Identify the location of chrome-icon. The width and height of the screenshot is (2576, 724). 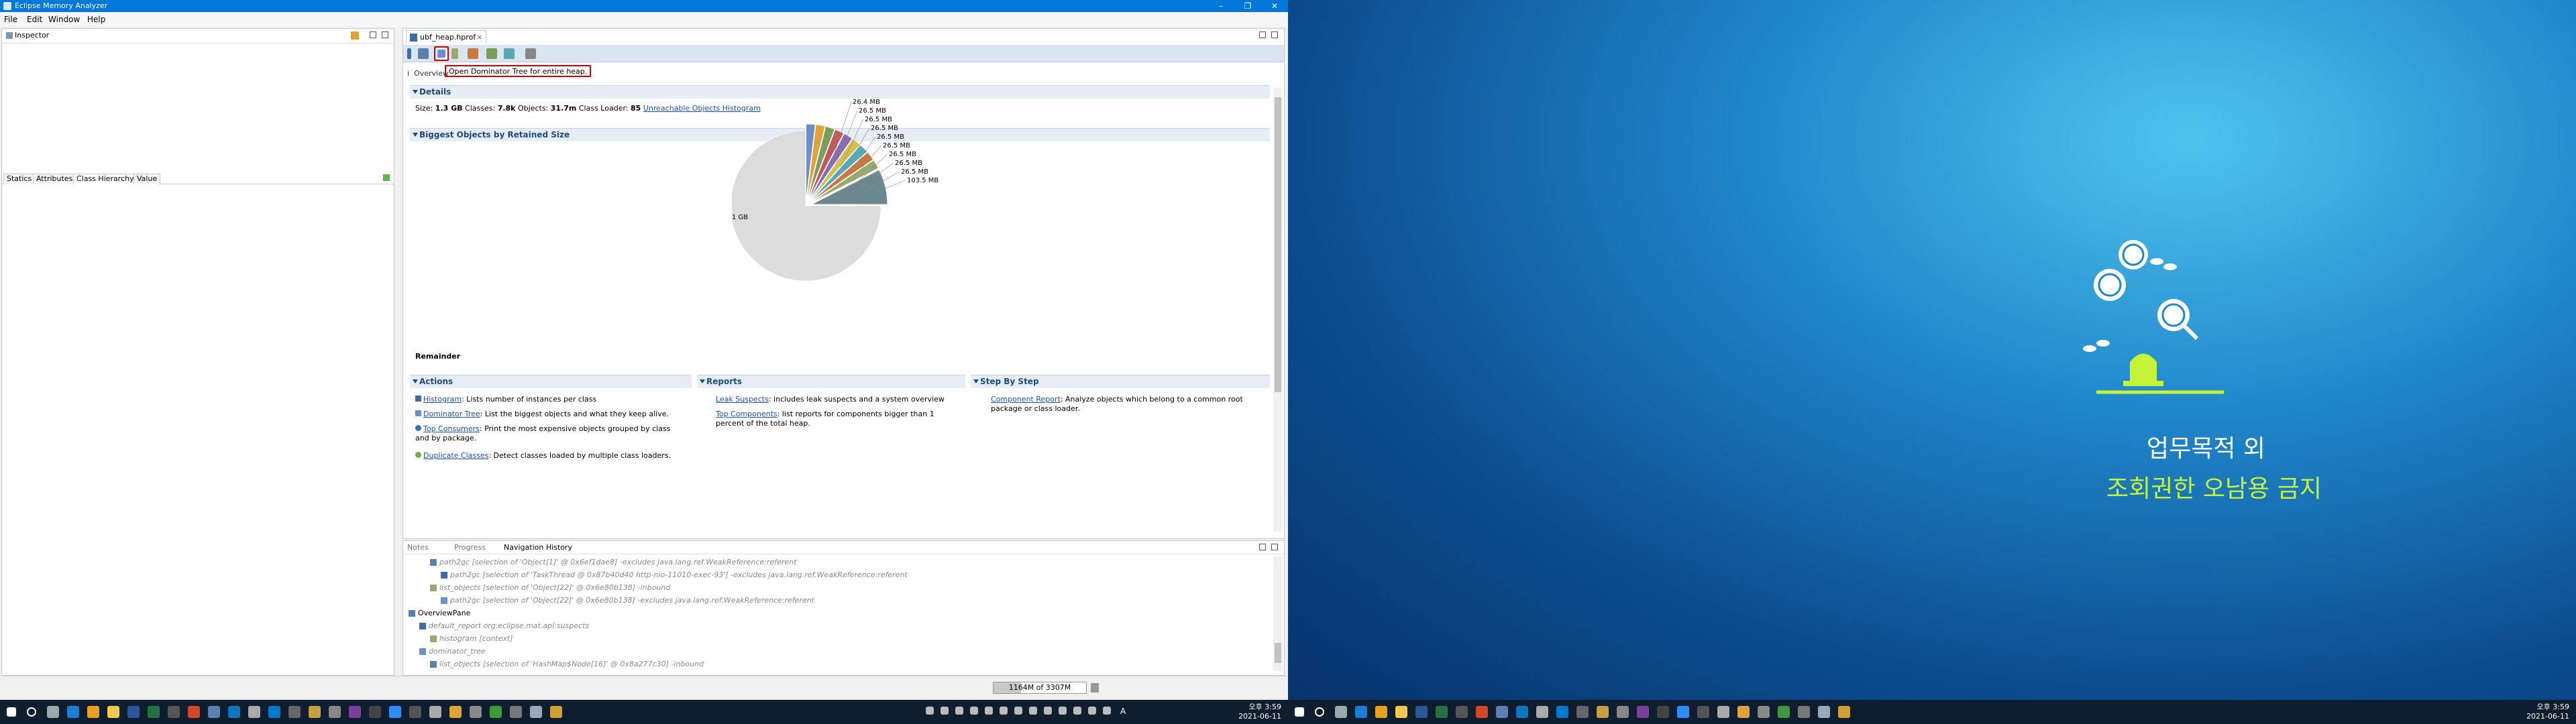
(1381, 712).